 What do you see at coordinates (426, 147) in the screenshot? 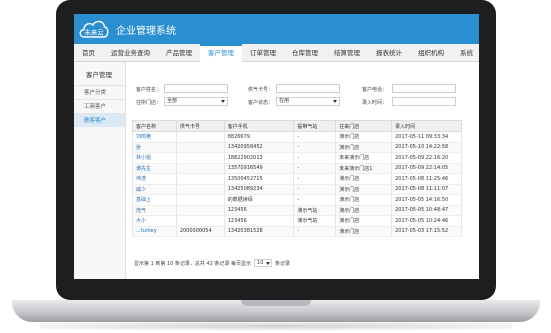
I see `table-cell: 2017-05-10 14:22:58` at bounding box center [426, 147].